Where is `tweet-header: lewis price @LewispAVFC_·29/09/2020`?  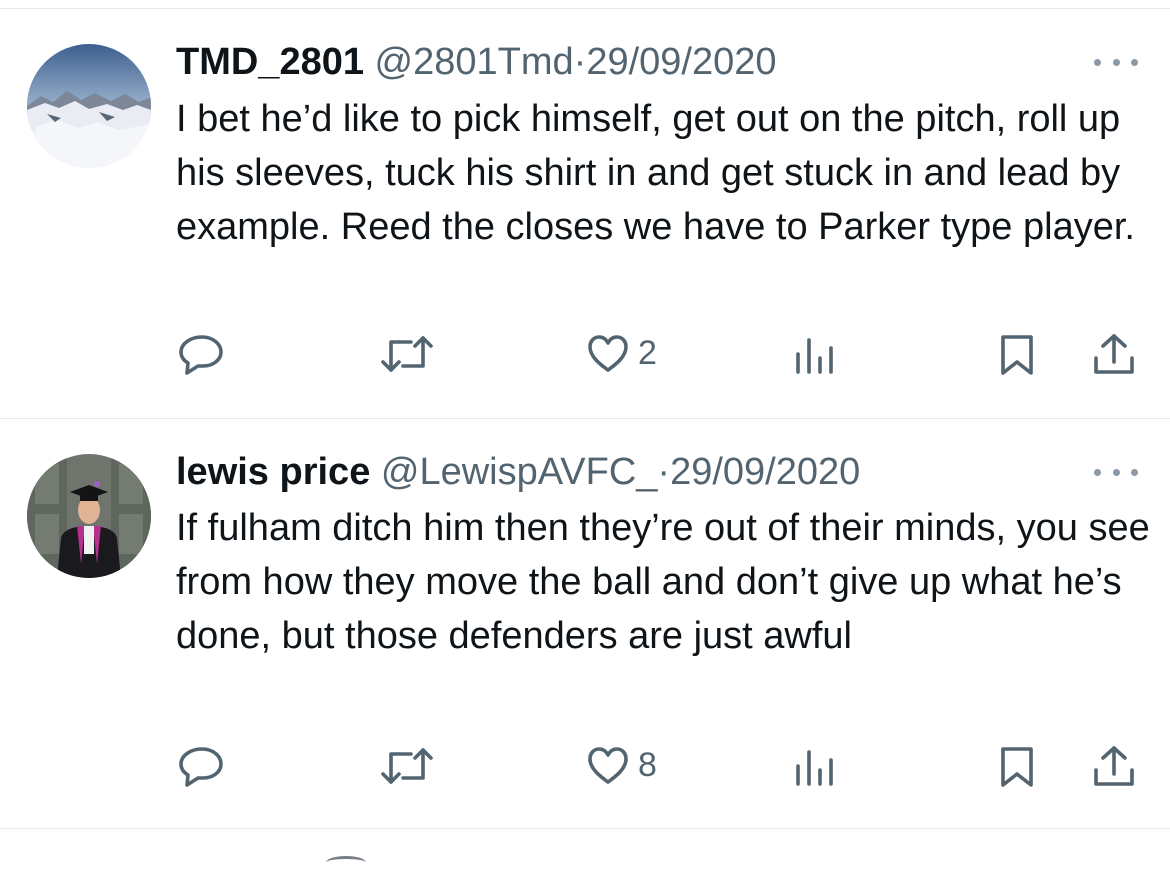
tweet-header: lewis price @LewispAVFC_·29/09/2020 is located at coordinates (518, 472).